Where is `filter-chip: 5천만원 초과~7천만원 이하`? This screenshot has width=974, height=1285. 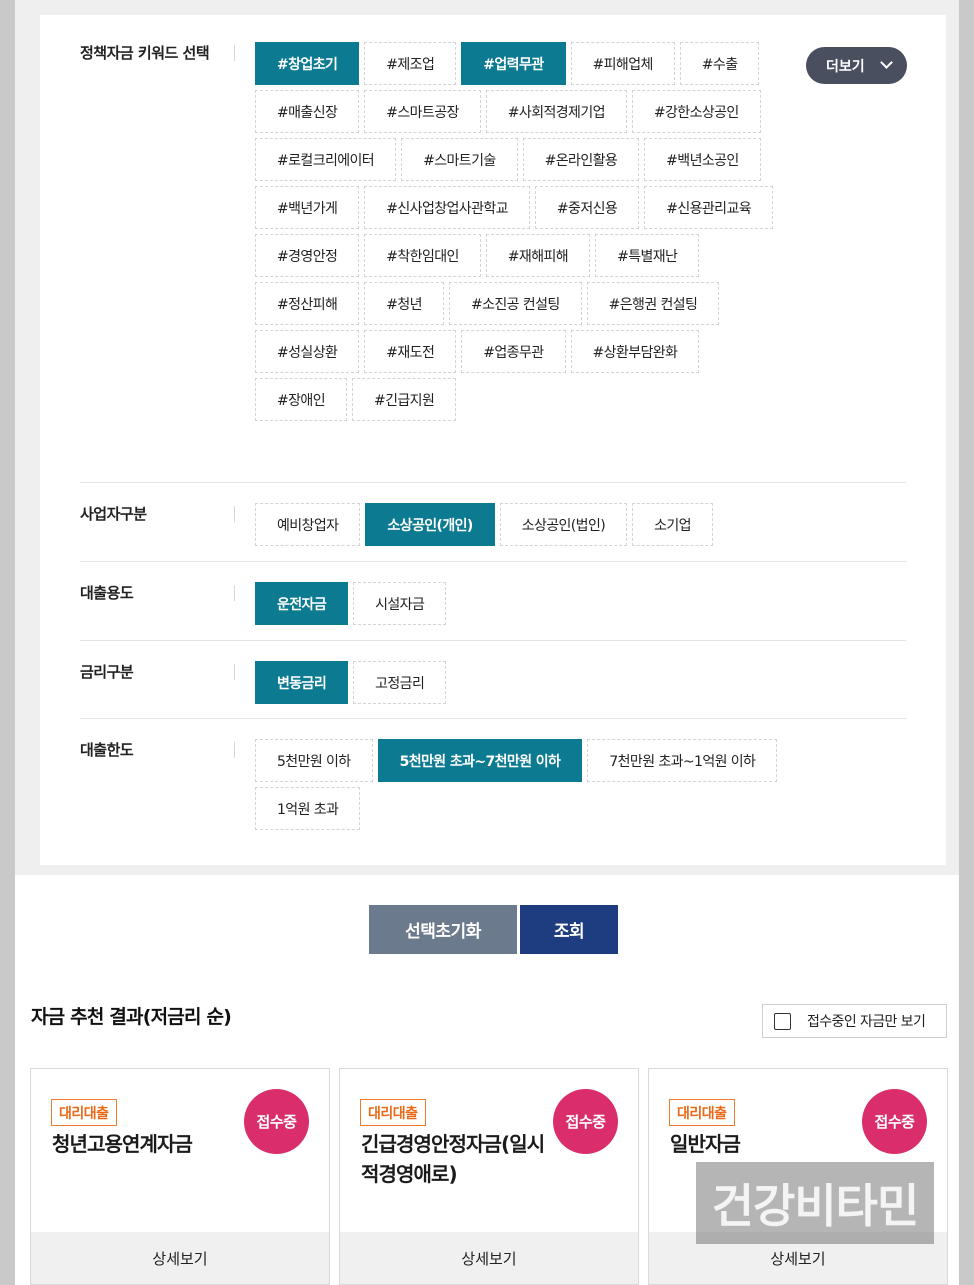 filter-chip: 5천만원 초과~7천만원 이하 is located at coordinates (480, 760).